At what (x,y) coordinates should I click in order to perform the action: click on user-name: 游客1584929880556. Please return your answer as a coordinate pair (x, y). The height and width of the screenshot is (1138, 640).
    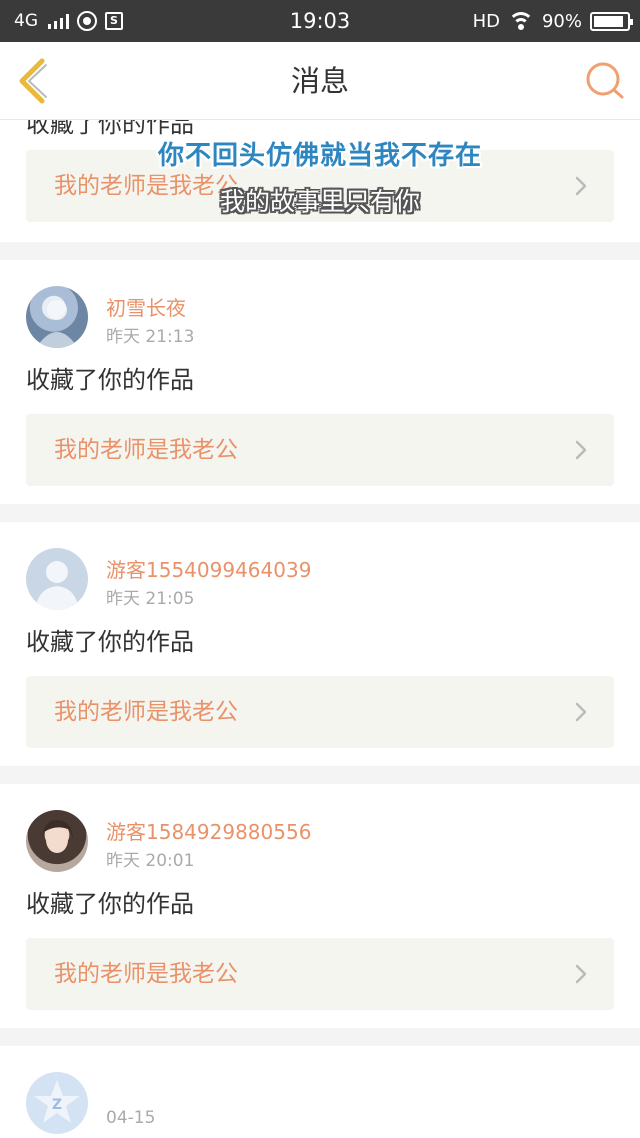
    Looking at the image, I should click on (208, 830).